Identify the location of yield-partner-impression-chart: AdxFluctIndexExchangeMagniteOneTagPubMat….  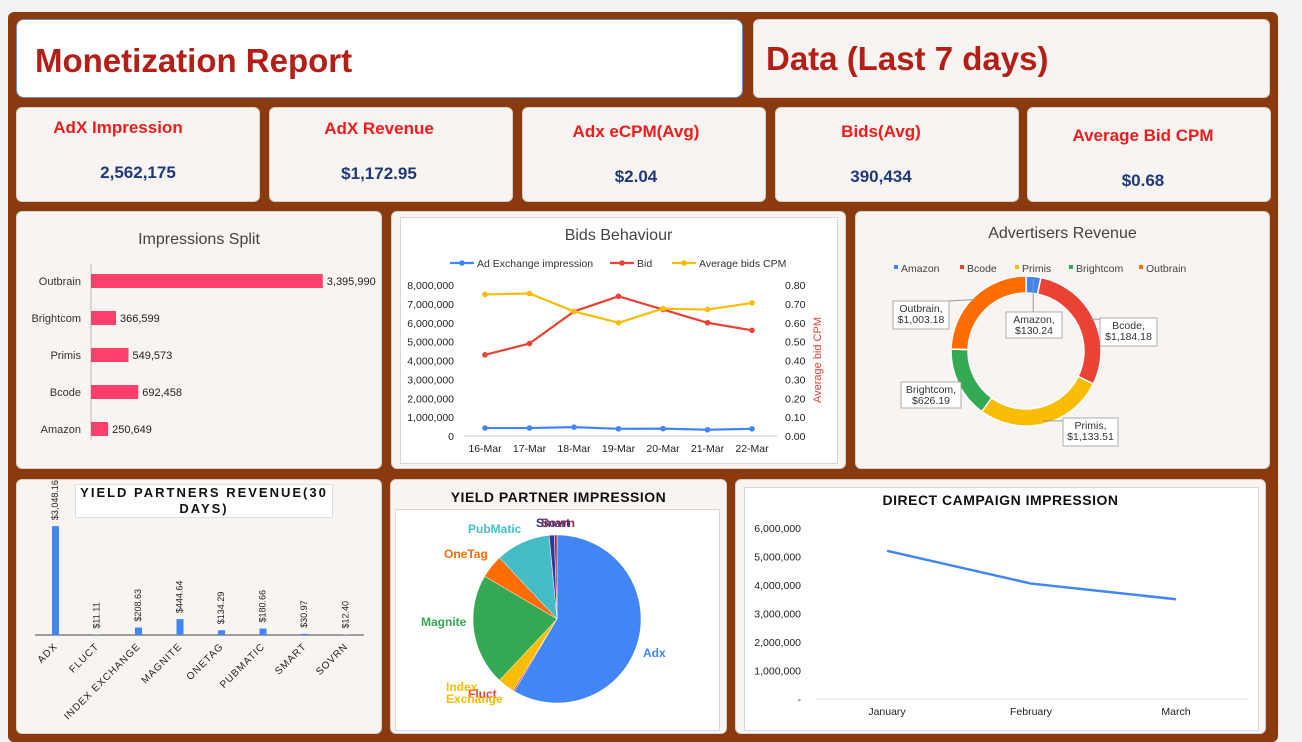
(543, 611).